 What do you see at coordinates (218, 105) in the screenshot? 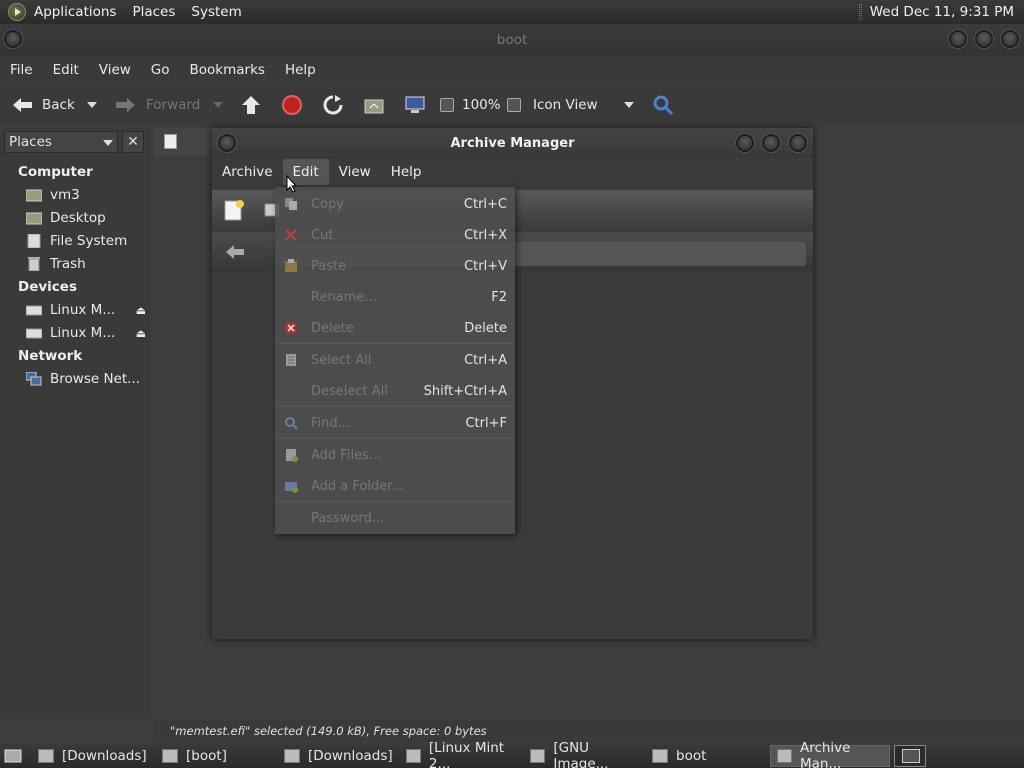
I see `forward-history-dropdown` at bounding box center [218, 105].